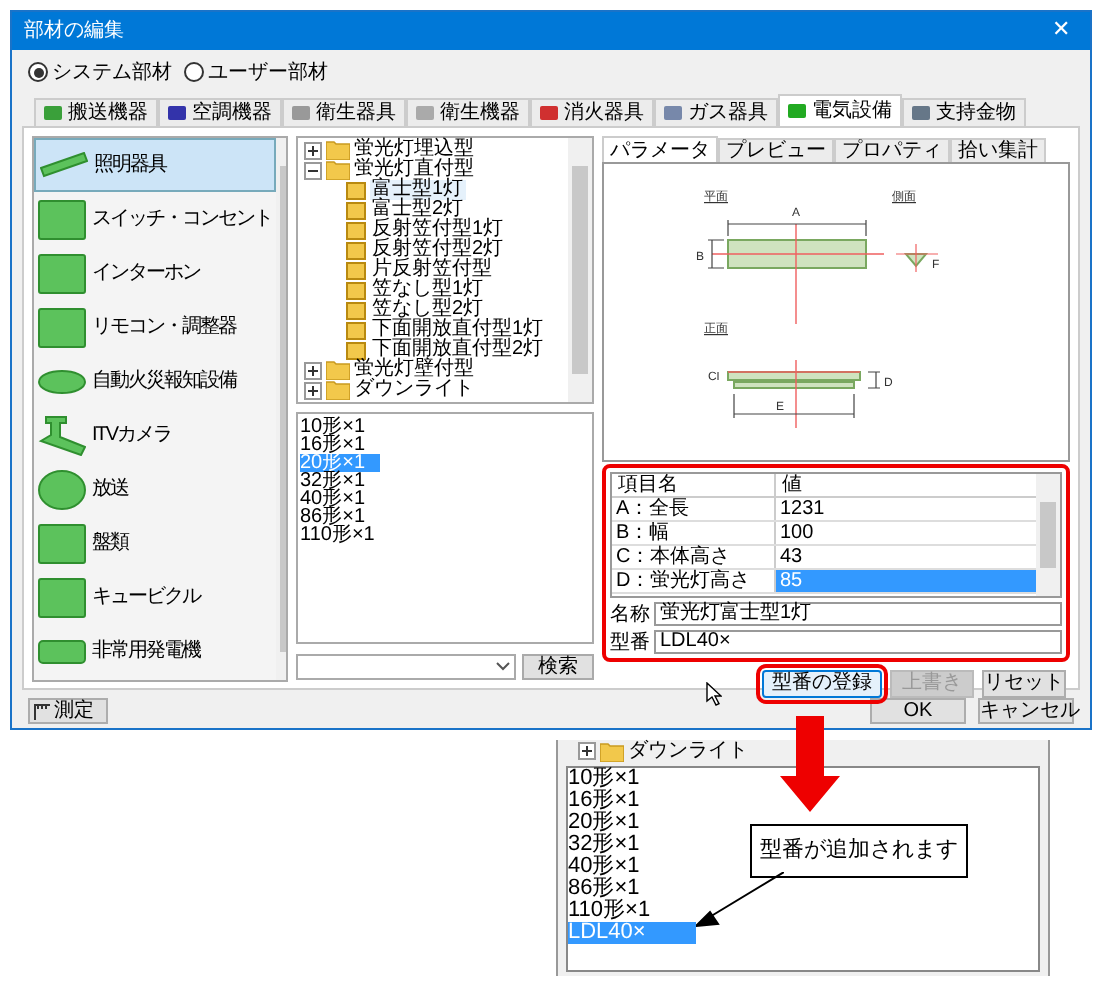  Describe the element at coordinates (458, 350) in the screenshot. I see `tree-item: 下面開放直付型2灯` at that location.